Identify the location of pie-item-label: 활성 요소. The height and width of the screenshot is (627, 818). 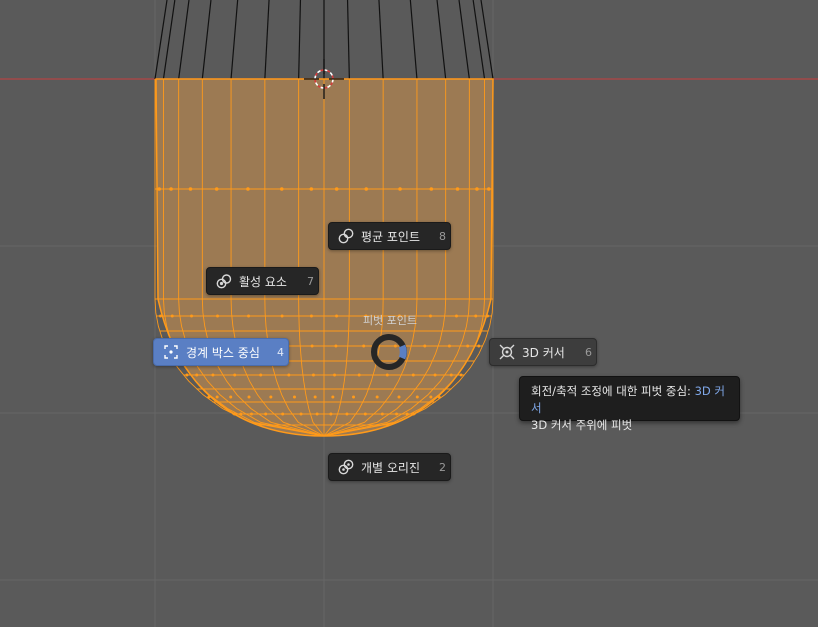
(263, 281).